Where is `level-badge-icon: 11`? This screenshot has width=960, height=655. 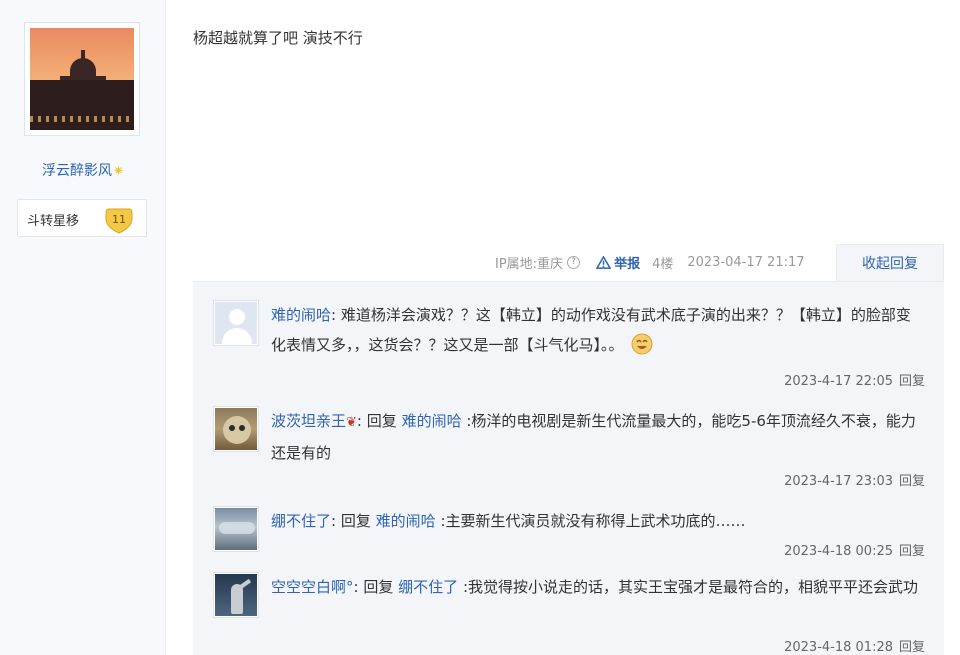
level-badge-icon: 11 is located at coordinates (119, 221).